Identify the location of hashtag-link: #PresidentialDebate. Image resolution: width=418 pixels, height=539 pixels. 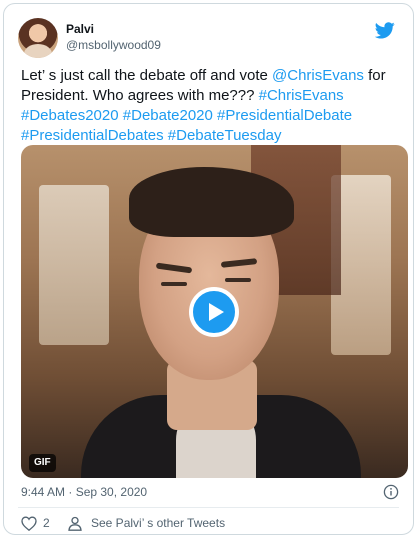
(284, 115).